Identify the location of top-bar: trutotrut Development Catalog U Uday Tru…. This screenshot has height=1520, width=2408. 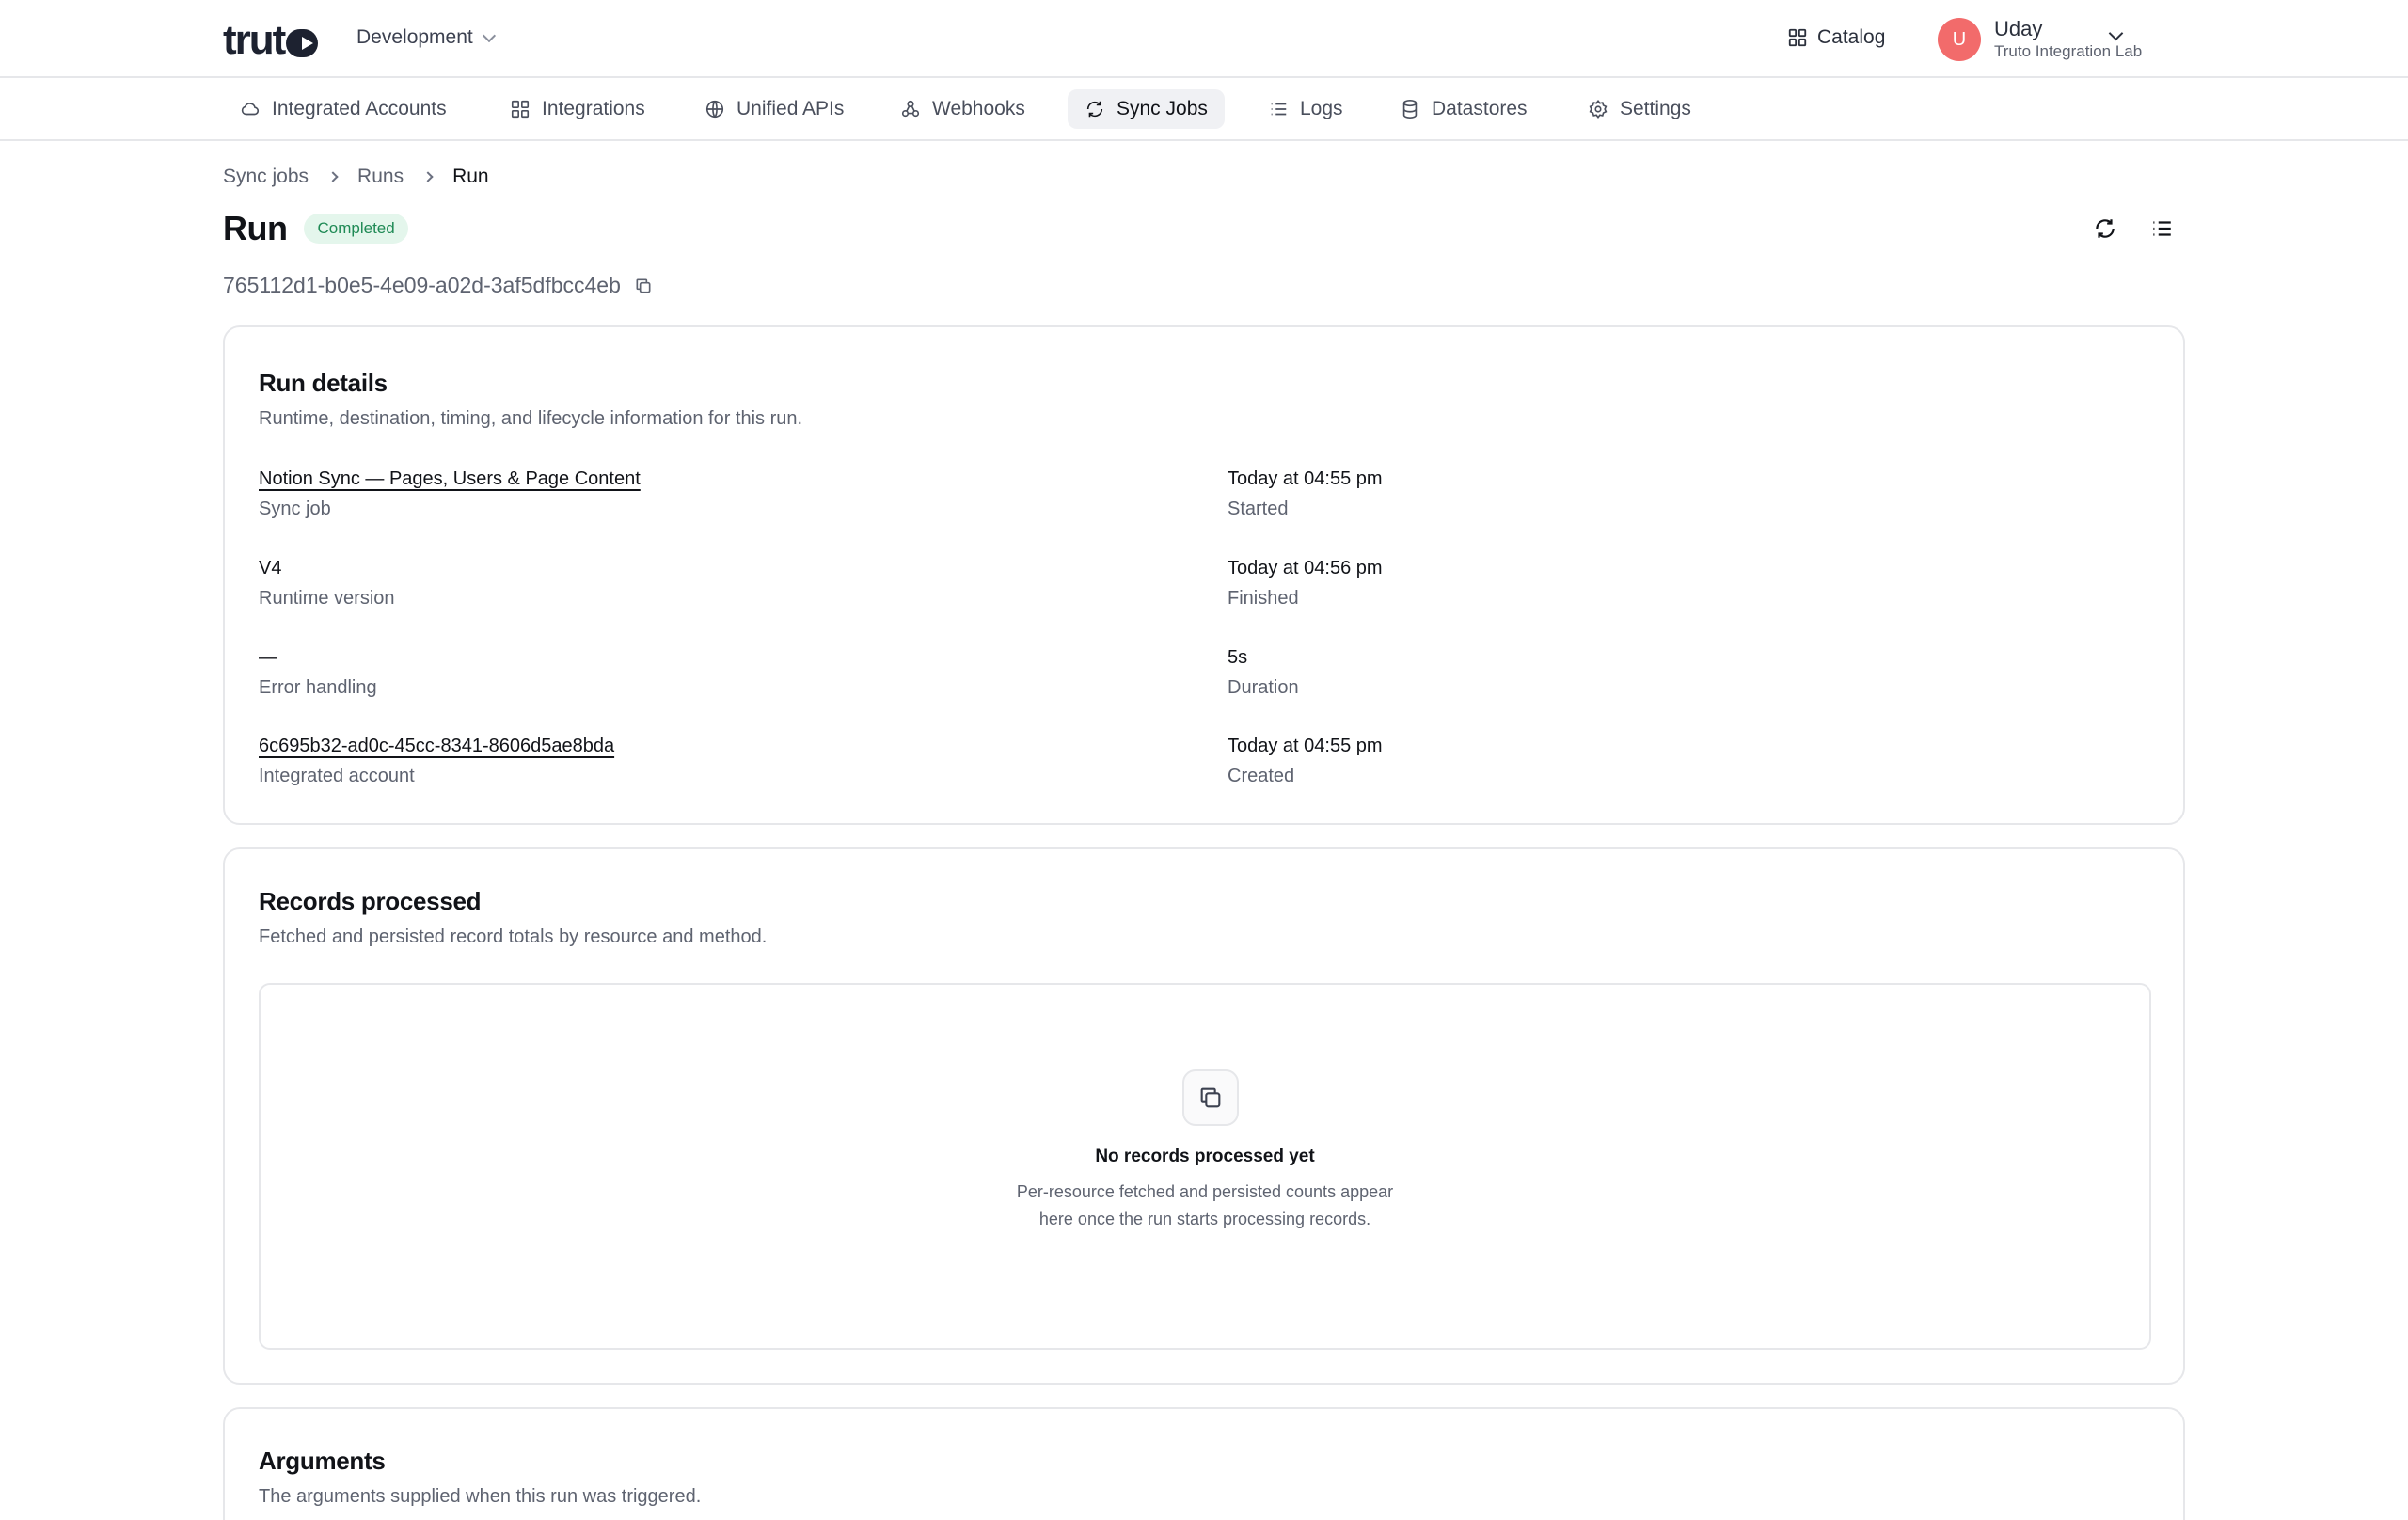
(1204, 39).